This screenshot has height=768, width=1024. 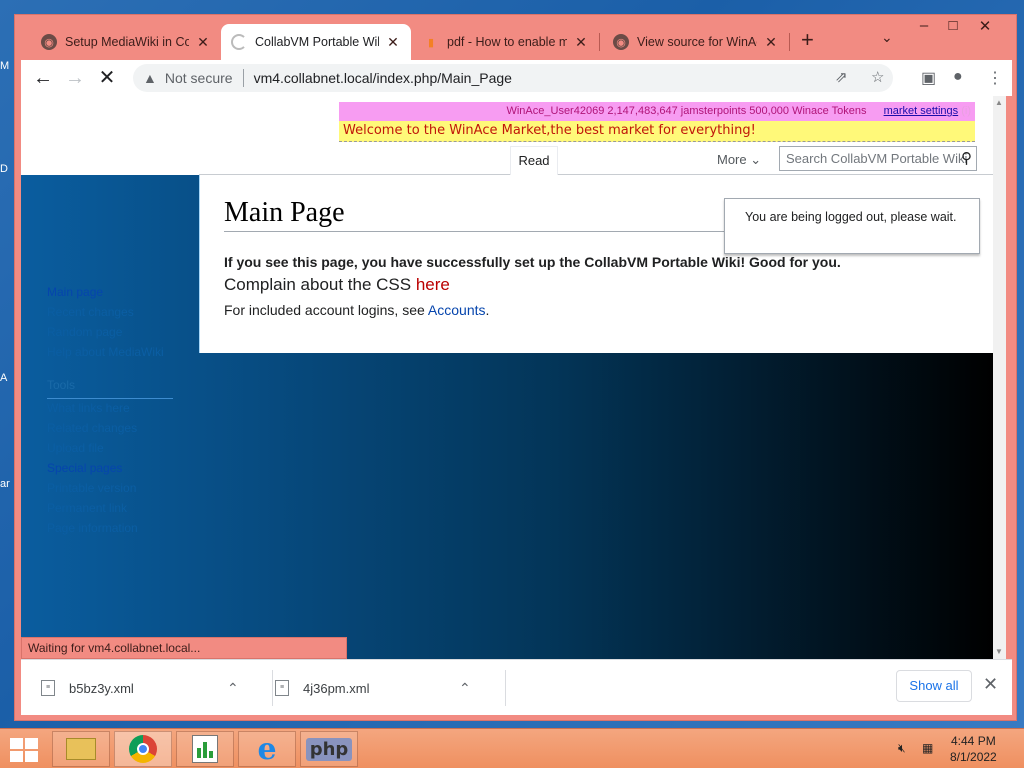 What do you see at coordinates (150, 78) in the screenshot?
I see `warning-icon: ▲` at bounding box center [150, 78].